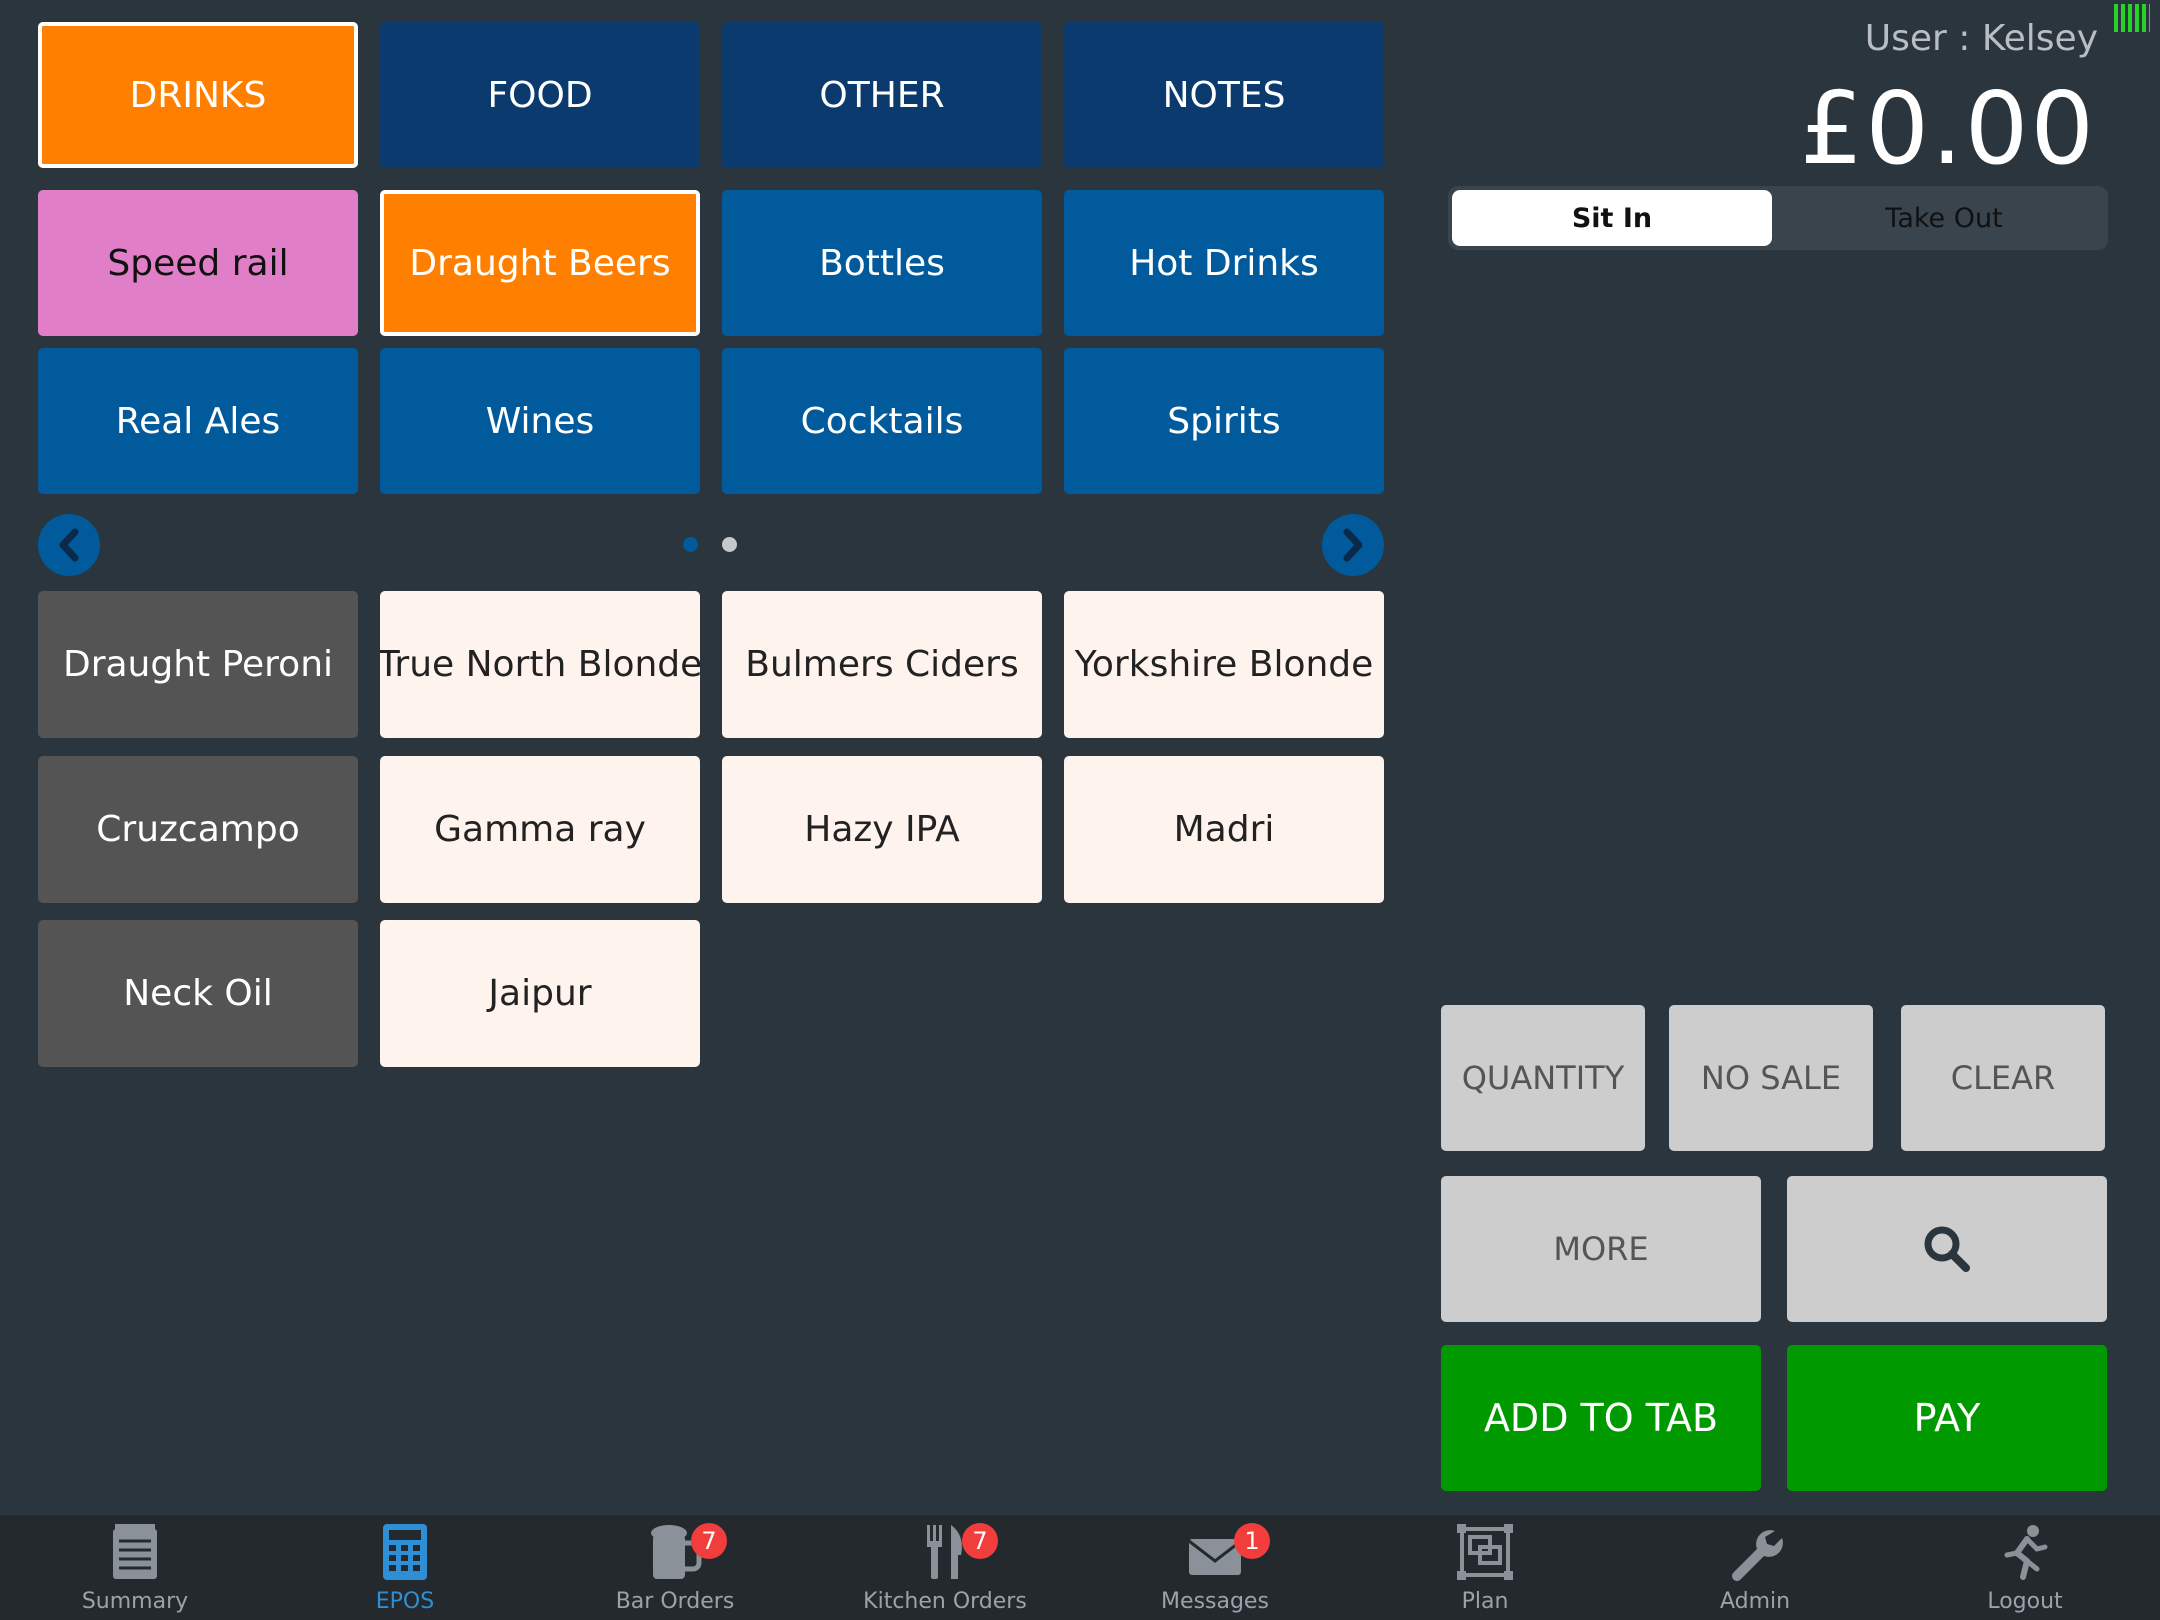 This screenshot has width=2160, height=1620. I want to click on subcategory-label: Wines, so click(540, 421).